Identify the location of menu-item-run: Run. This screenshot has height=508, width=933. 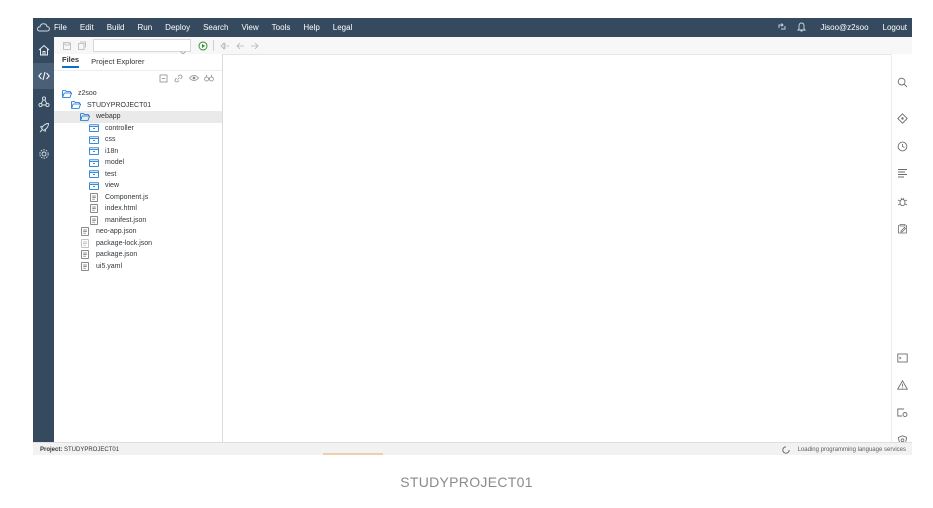
(144, 27).